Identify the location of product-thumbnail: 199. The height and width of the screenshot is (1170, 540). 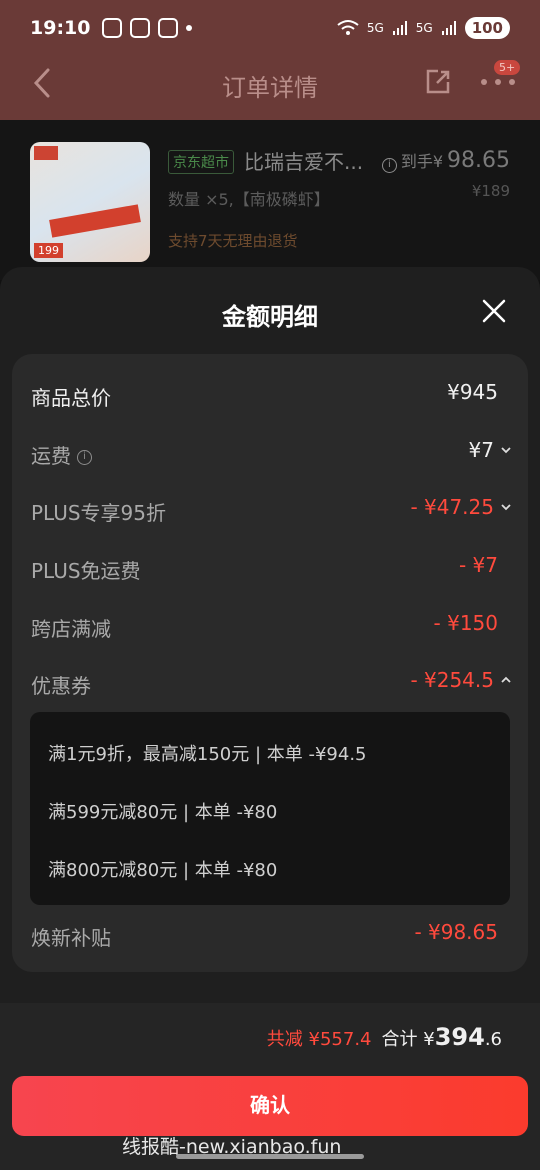
(90, 202).